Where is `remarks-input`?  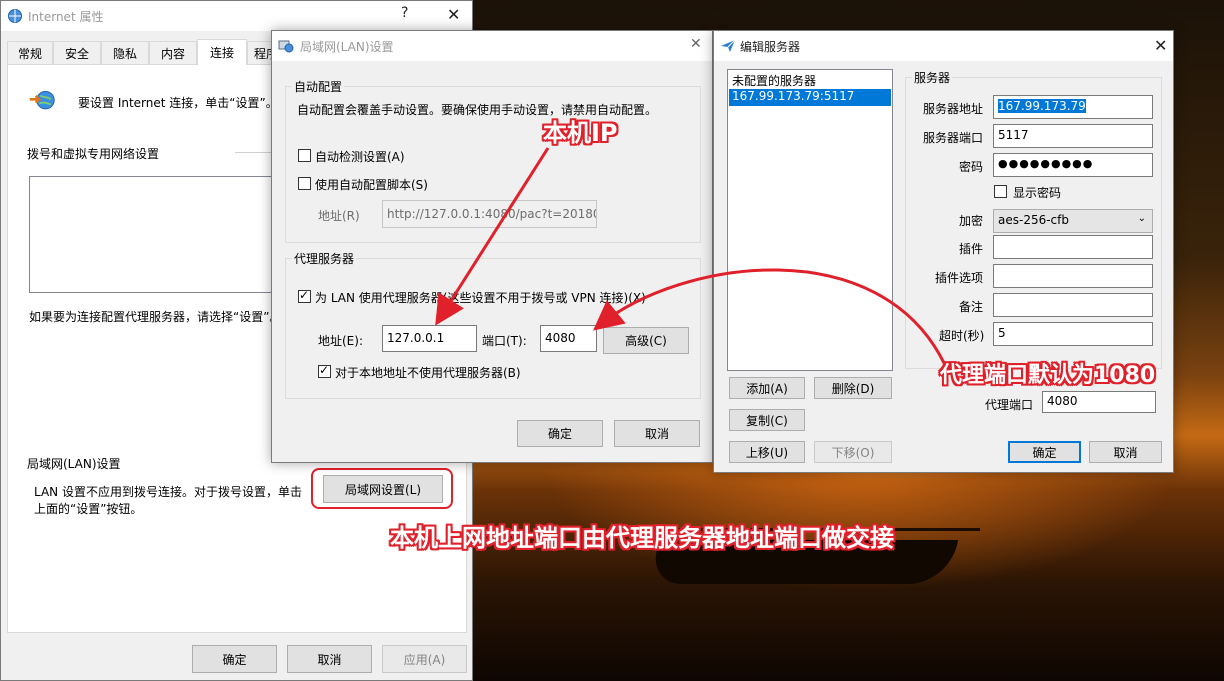
remarks-input is located at coordinates (1073, 305).